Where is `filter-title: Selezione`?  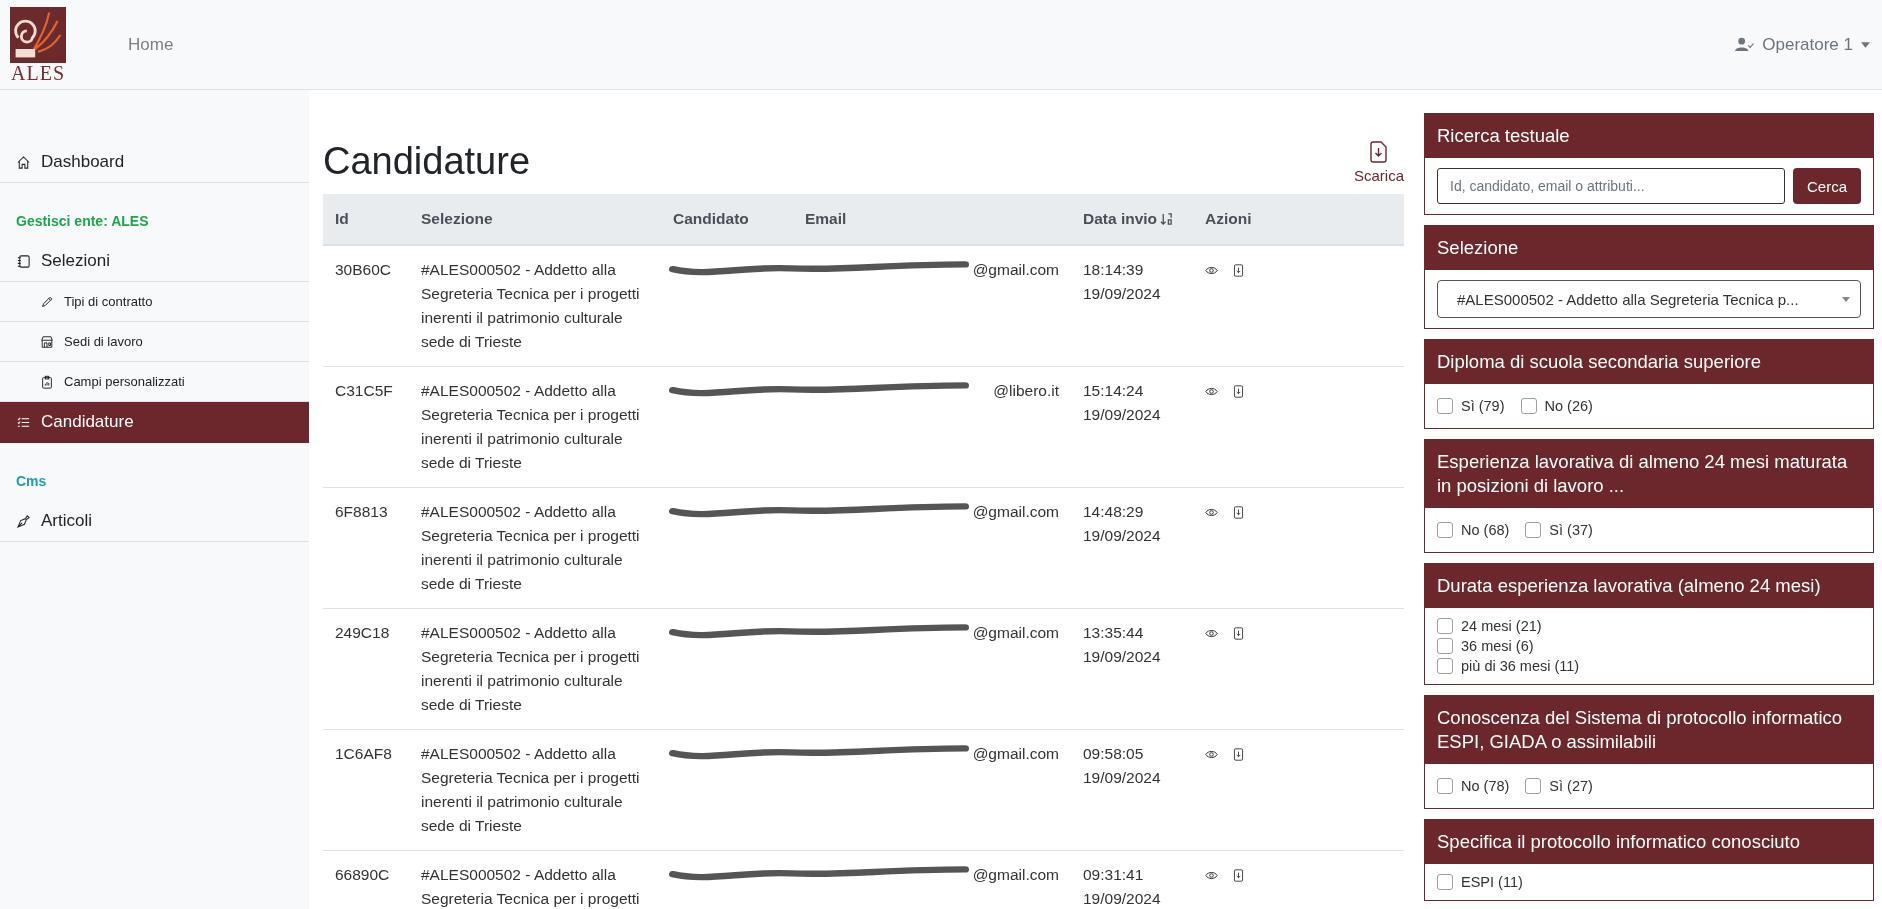
filter-title: Selezione is located at coordinates (1649, 248).